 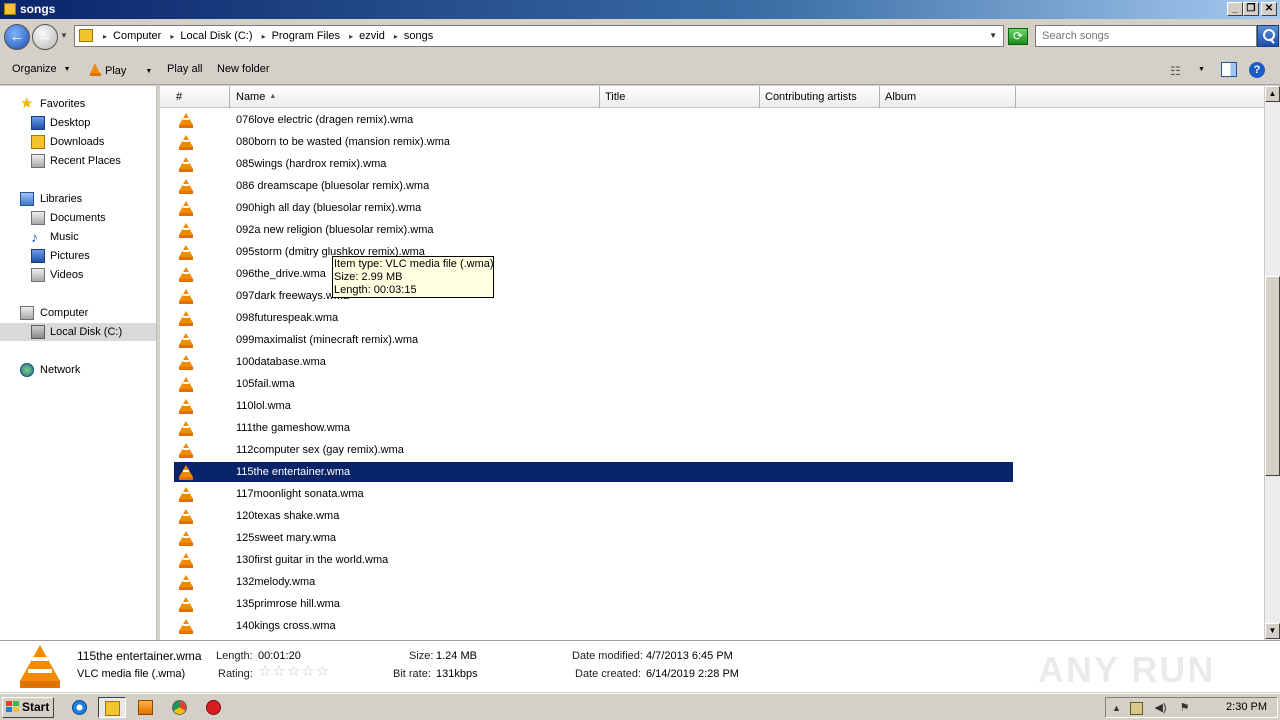 What do you see at coordinates (1160, 708) in the screenshot?
I see `volume-icon: ◀)` at bounding box center [1160, 708].